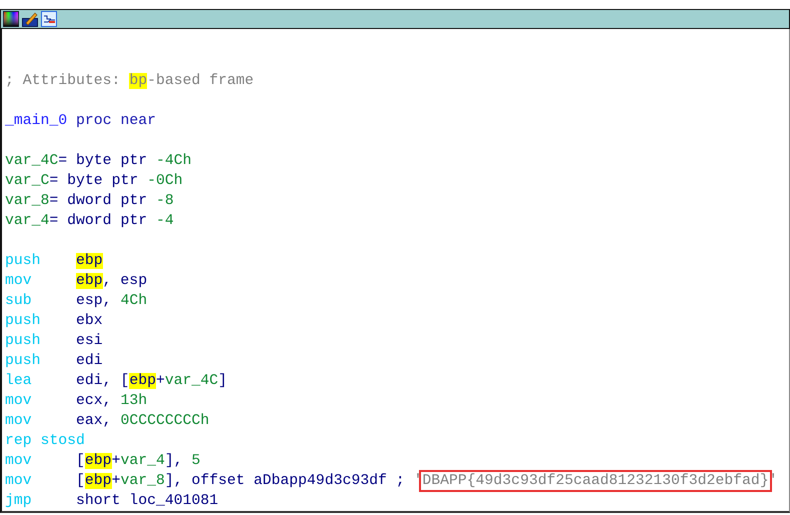 This screenshot has height=515, width=790. What do you see at coordinates (90, 201) in the screenshot?
I see `code-line: var_8= dword ptr -8` at bounding box center [90, 201].